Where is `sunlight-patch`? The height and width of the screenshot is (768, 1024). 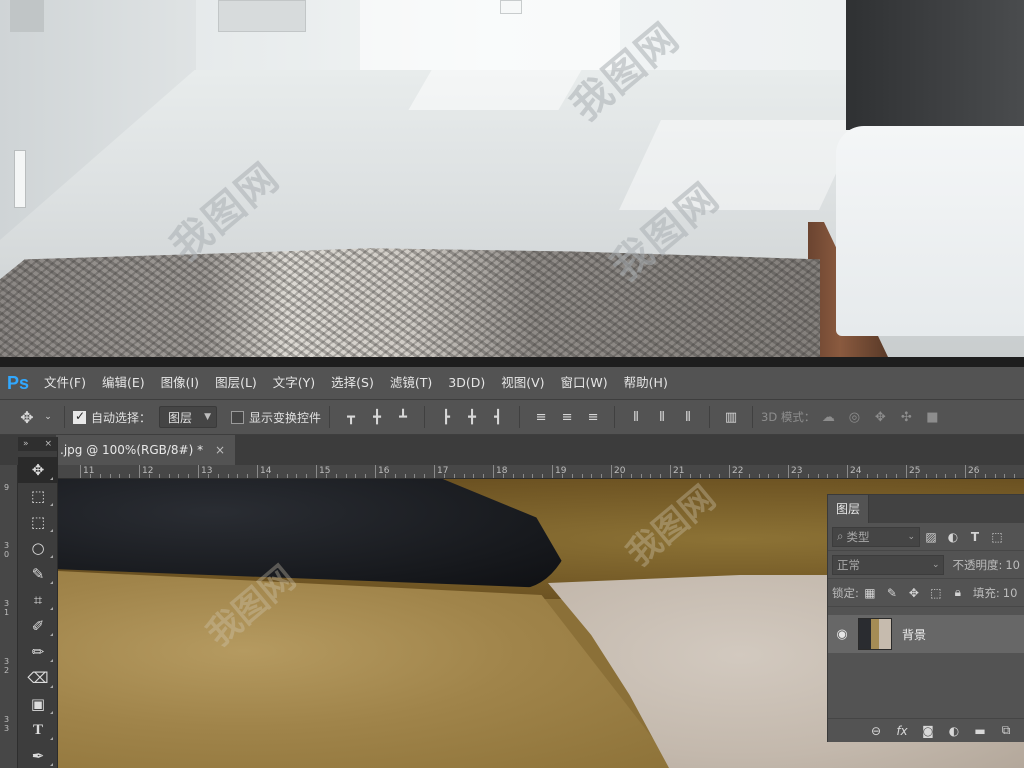
sunlight-patch is located at coordinates (495, 90).